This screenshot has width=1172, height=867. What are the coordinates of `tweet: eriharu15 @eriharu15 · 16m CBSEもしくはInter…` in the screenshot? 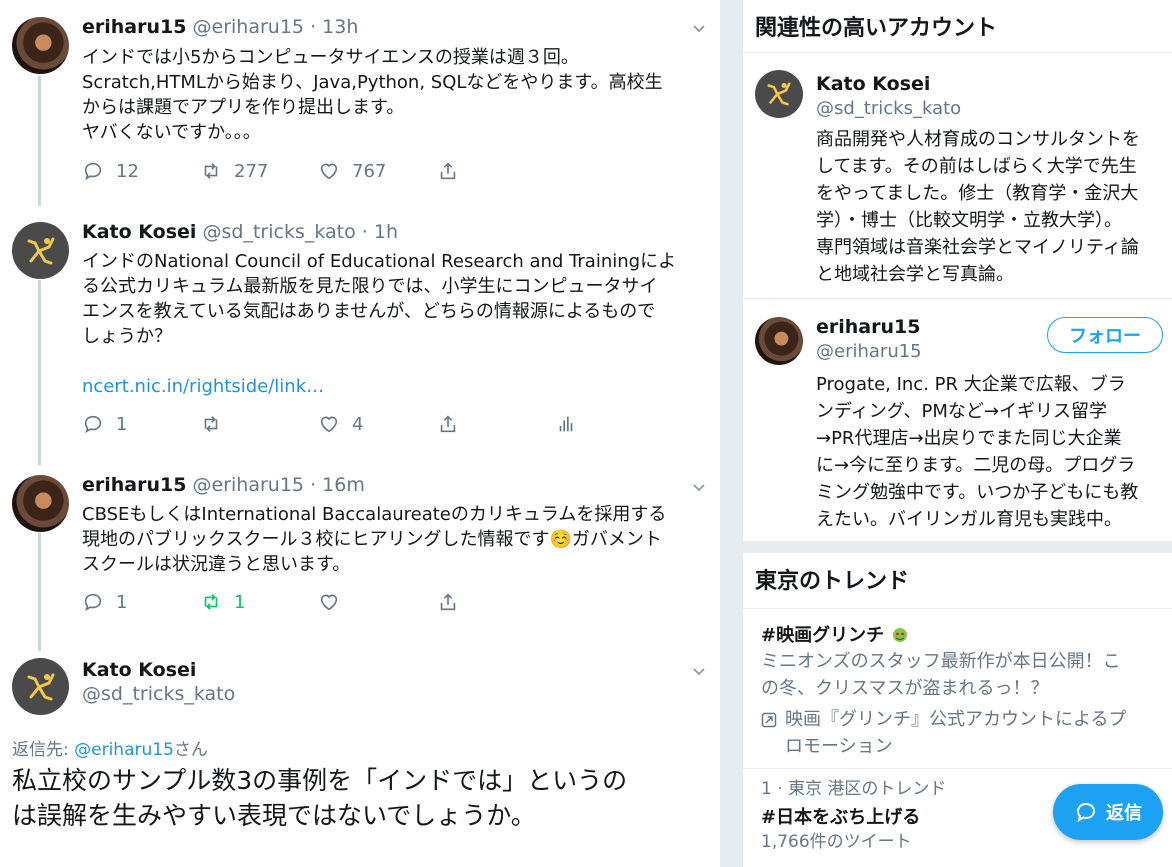 It's located at (360, 557).